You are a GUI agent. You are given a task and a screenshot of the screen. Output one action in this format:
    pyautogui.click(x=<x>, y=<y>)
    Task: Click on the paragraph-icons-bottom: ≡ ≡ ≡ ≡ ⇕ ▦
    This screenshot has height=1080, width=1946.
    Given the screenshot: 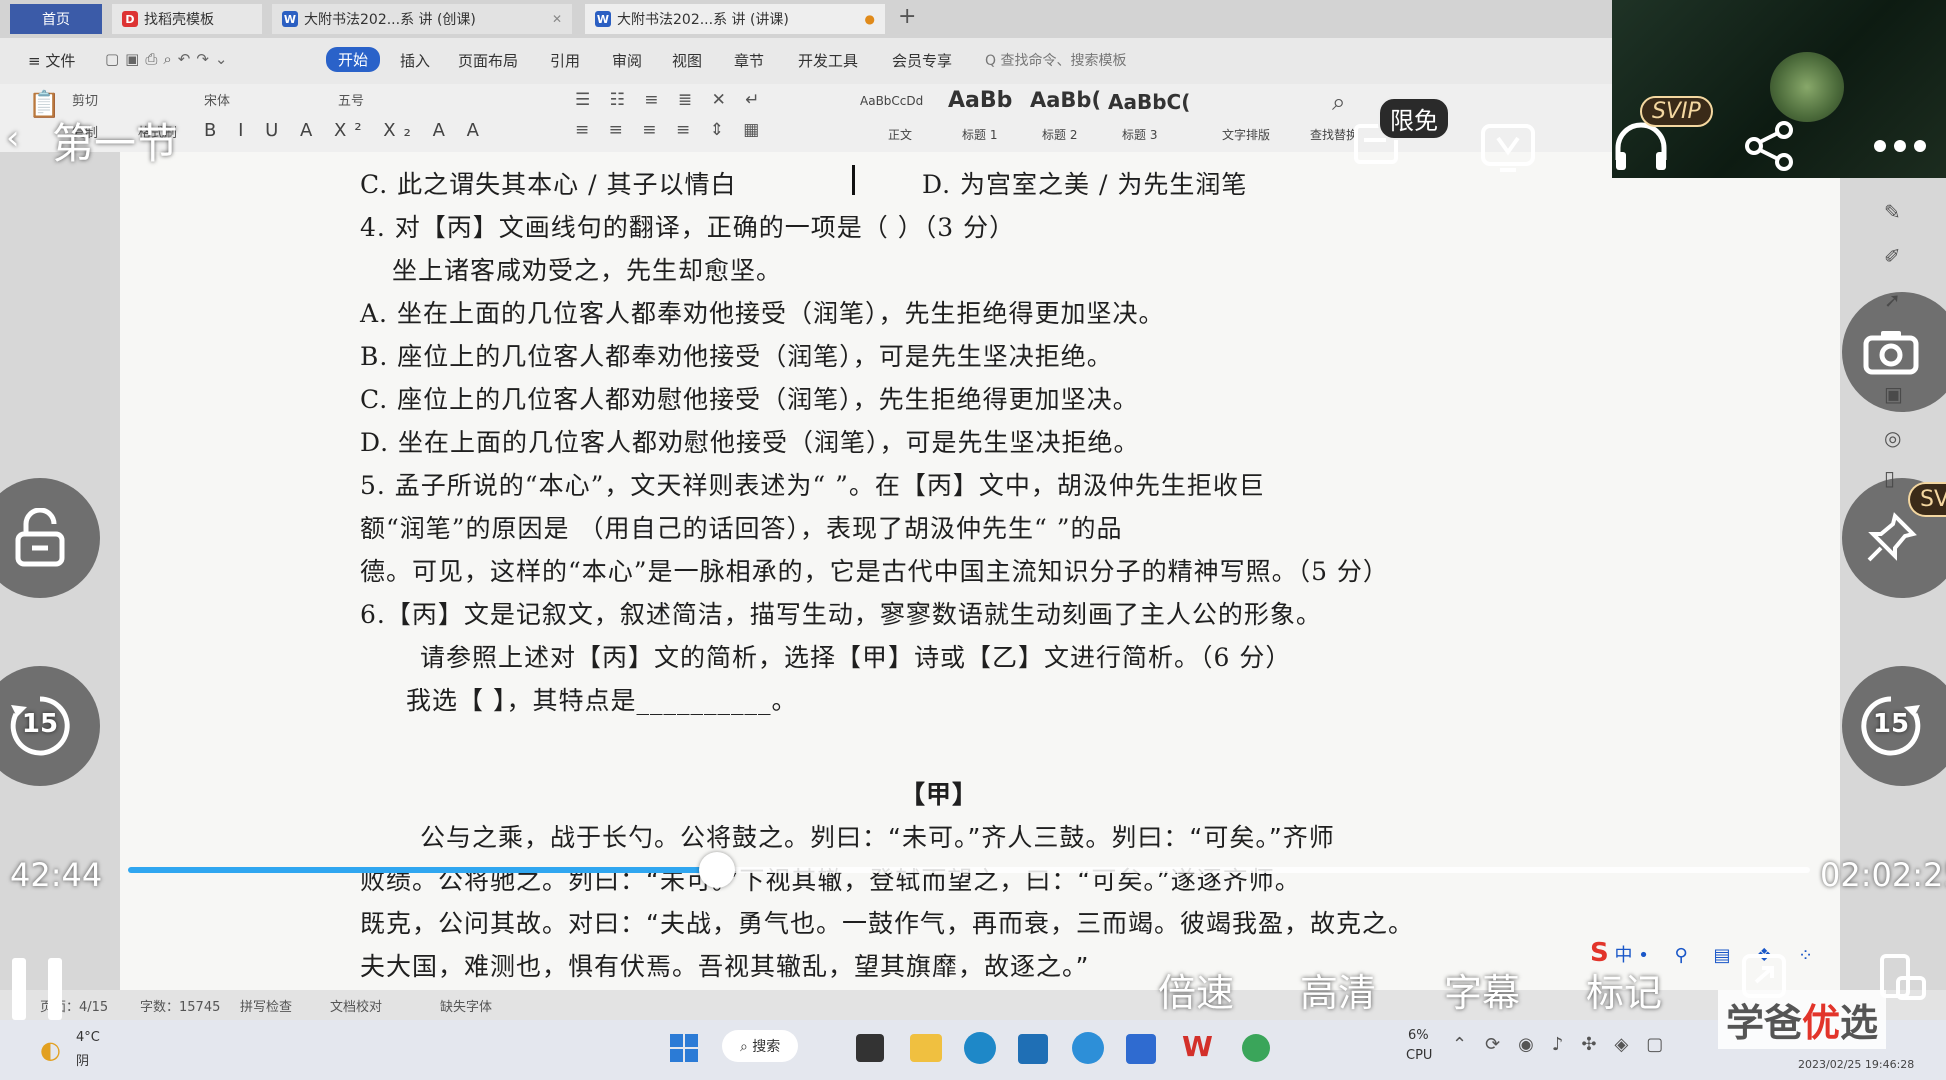 What is the action you would take?
    pyautogui.click(x=670, y=130)
    